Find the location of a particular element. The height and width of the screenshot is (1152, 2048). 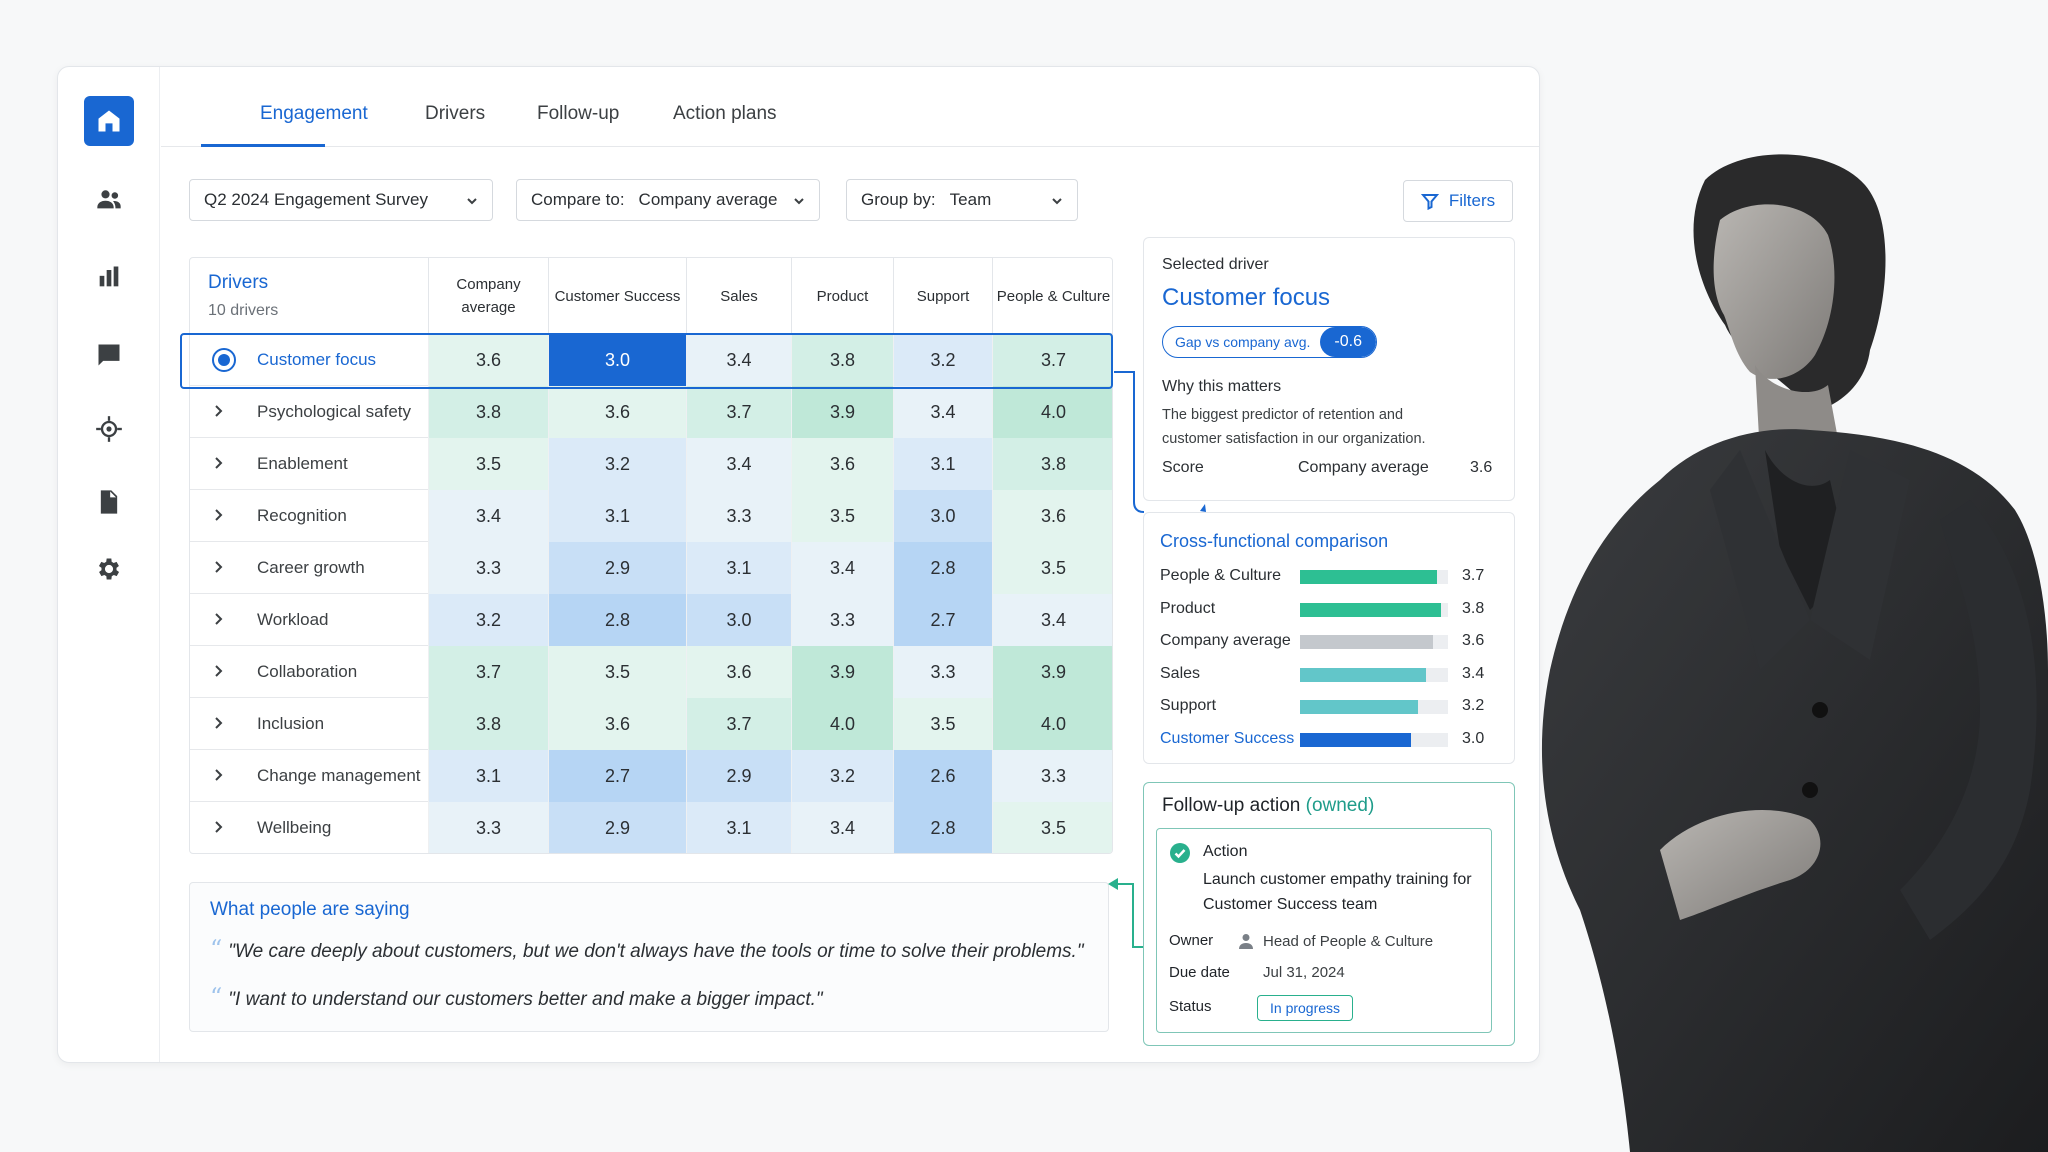

table-row: Recognition 3.4 3.1 3.3 3.5 3.0 3.6 is located at coordinates (651, 516).